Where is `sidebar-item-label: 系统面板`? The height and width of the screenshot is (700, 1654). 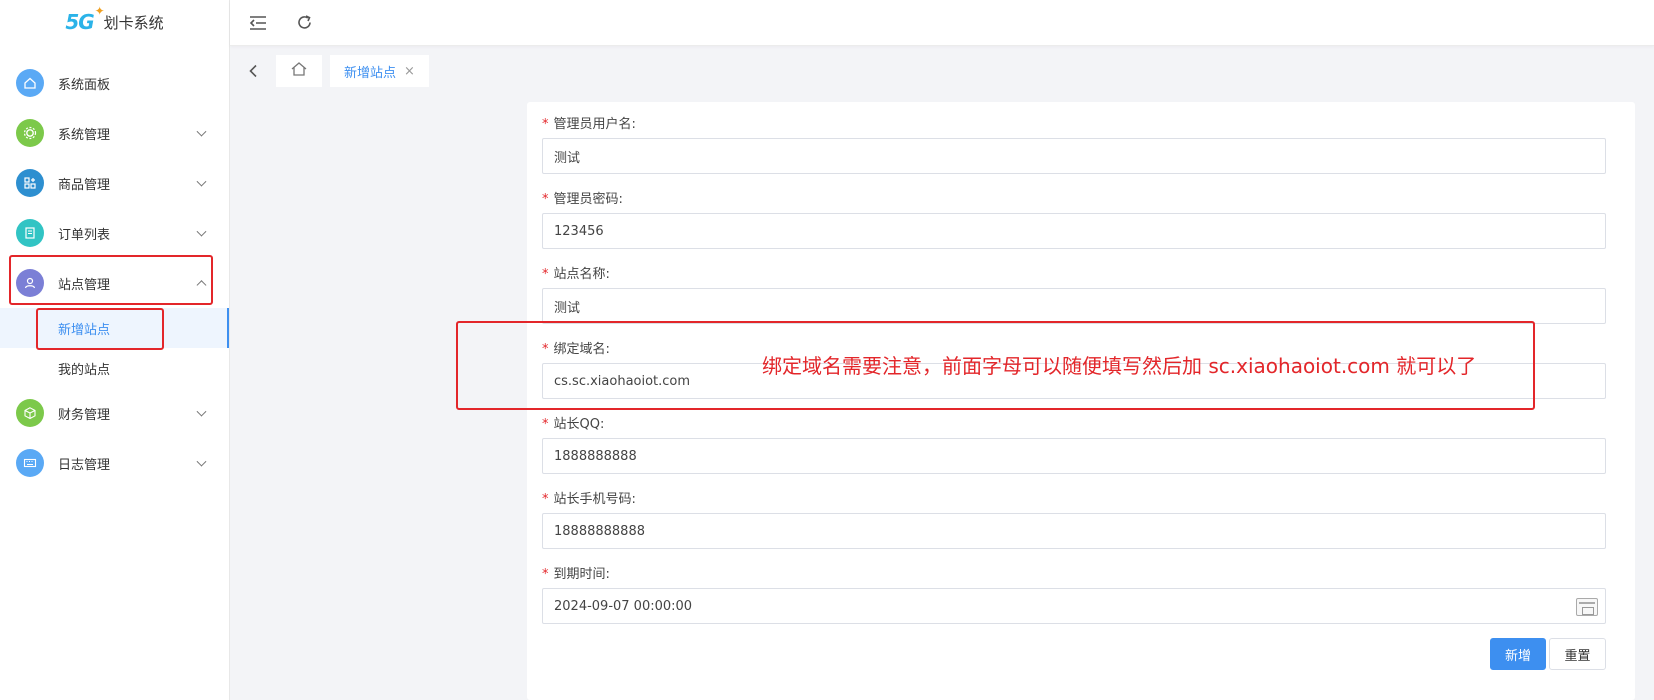
sidebar-item-label: 系统面板 is located at coordinates (84, 85).